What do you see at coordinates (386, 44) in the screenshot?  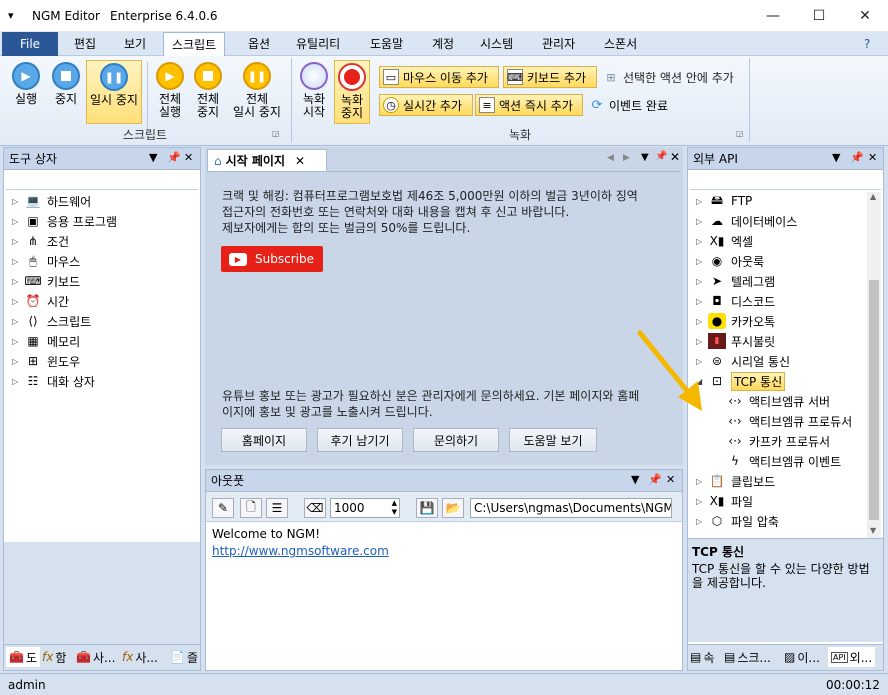 I see `menu-help: 도움말` at bounding box center [386, 44].